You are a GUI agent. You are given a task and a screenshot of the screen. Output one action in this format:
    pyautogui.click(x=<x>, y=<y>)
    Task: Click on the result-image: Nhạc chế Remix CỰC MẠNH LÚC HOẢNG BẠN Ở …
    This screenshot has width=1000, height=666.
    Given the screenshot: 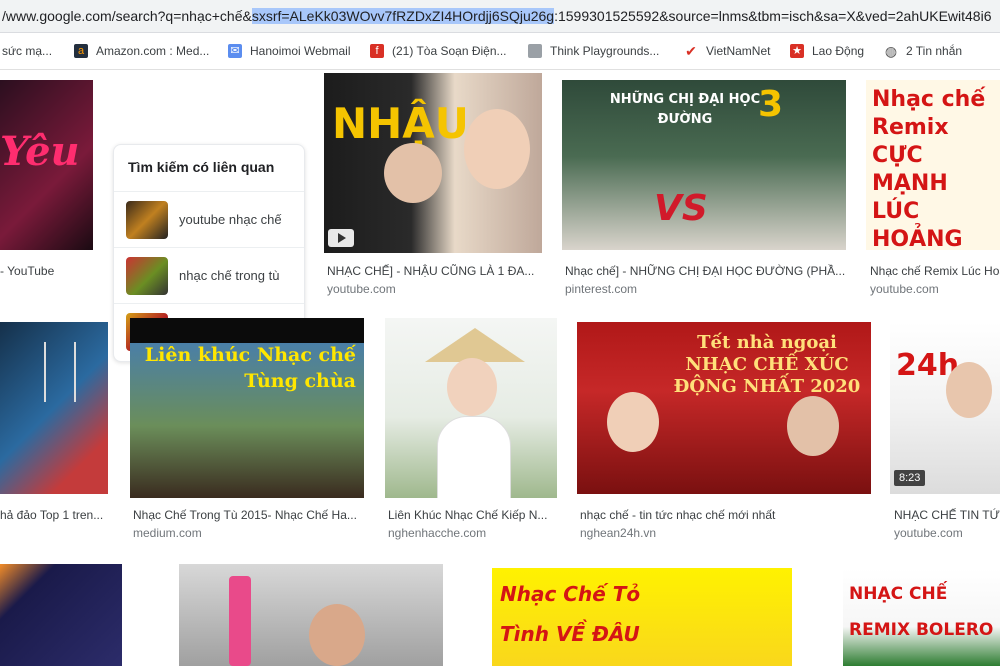 What is the action you would take?
    pyautogui.click(x=933, y=165)
    